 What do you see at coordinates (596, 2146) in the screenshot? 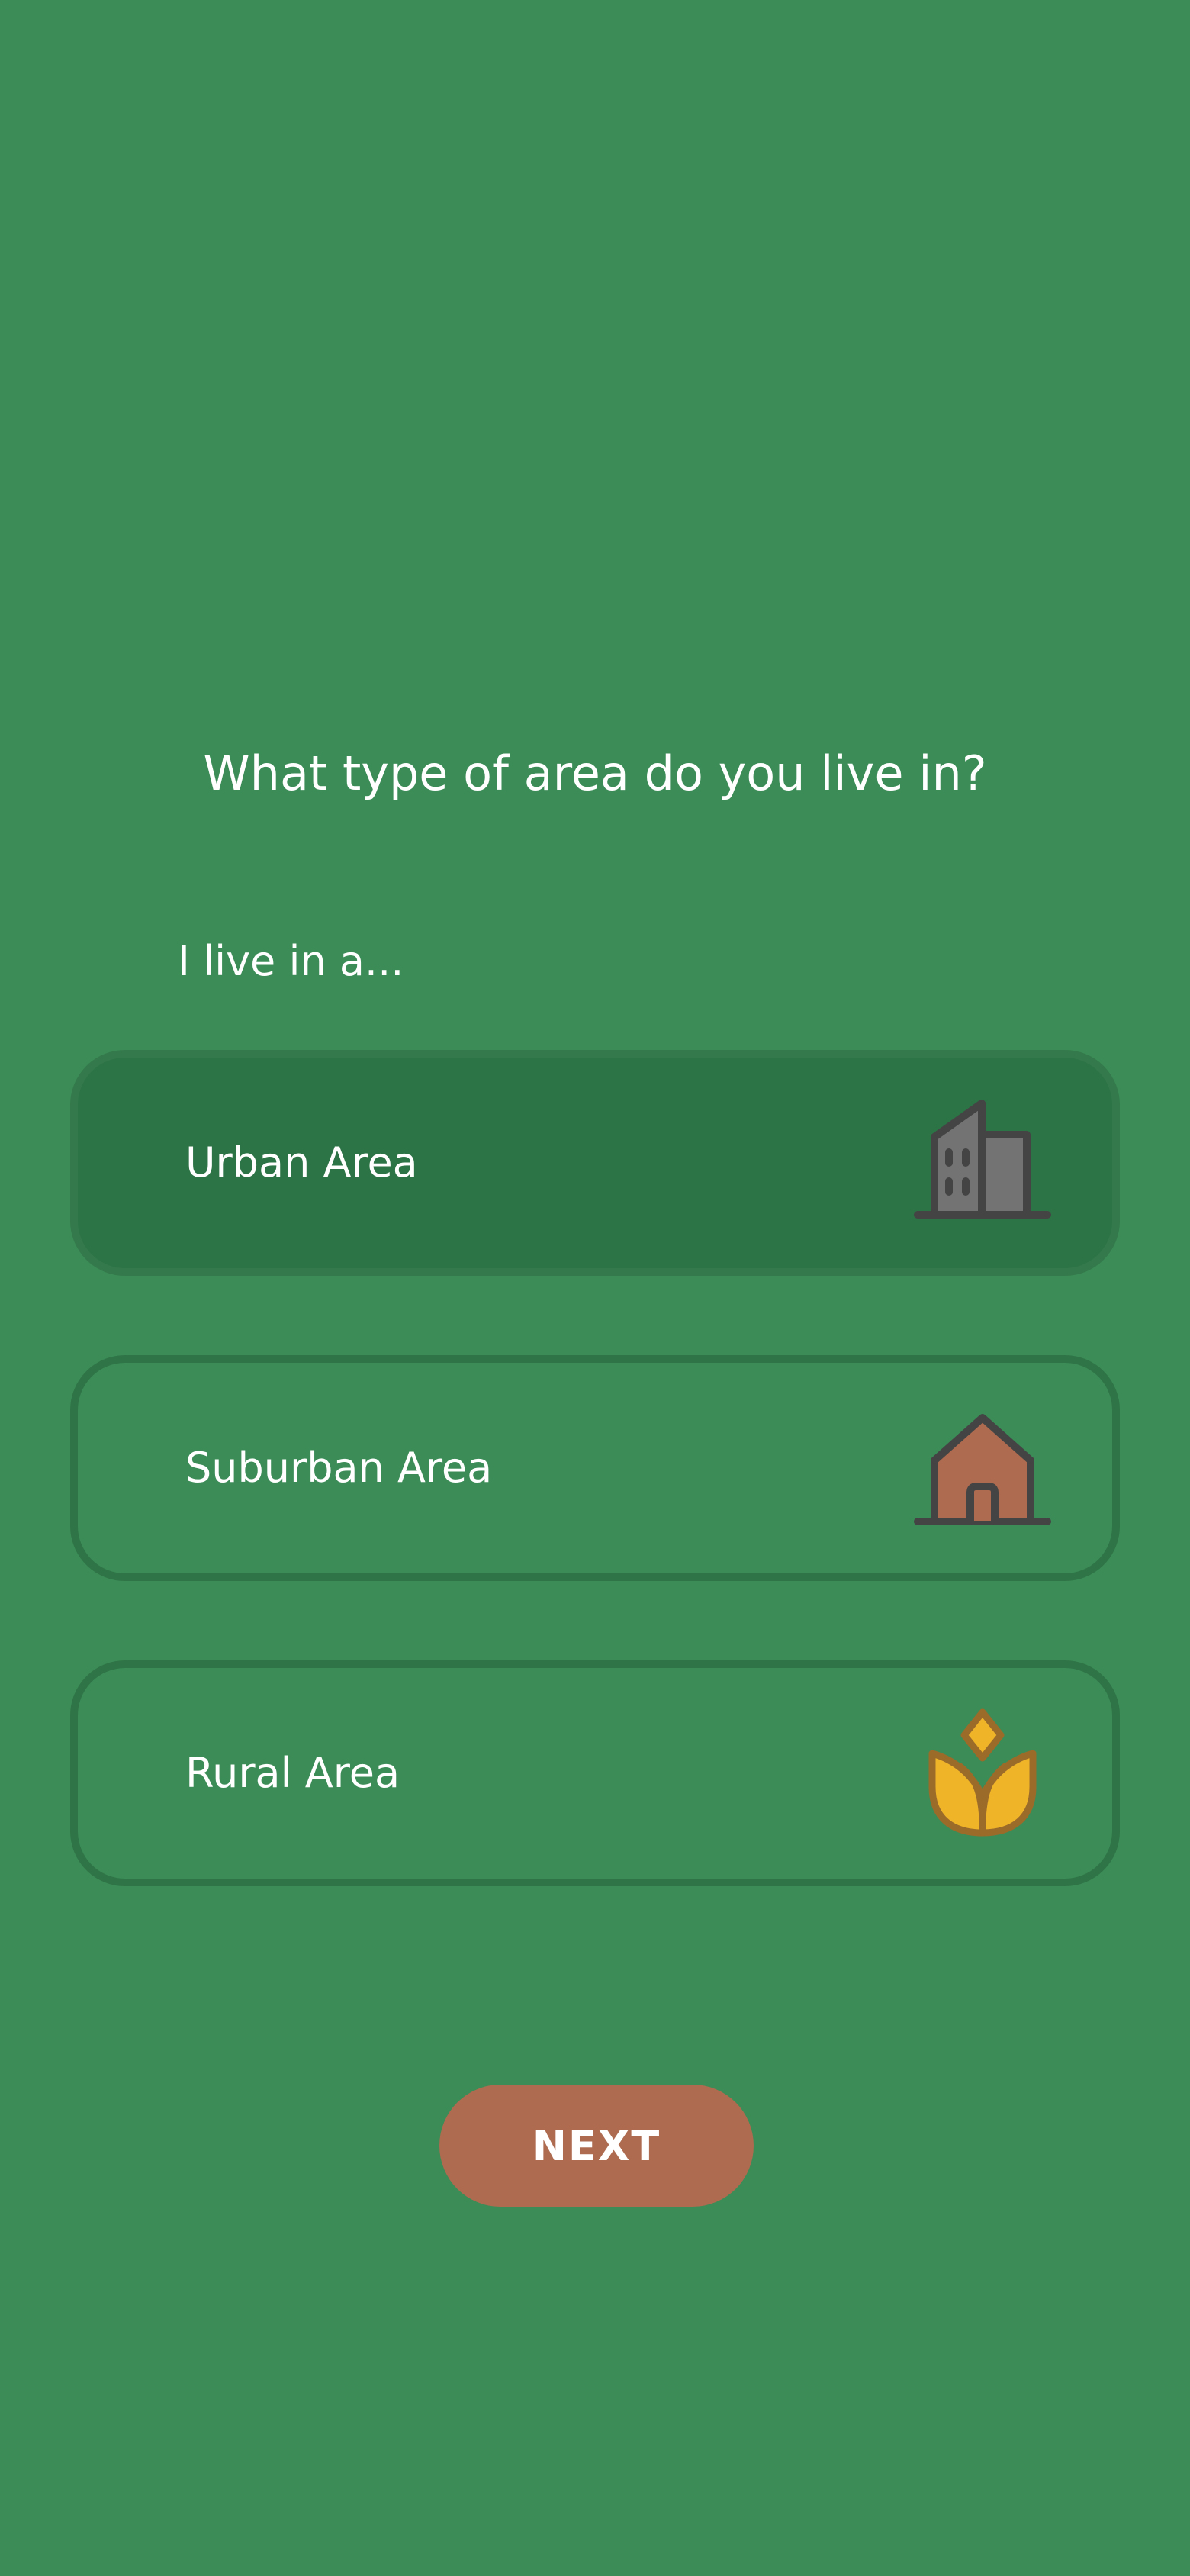
I see `next-button: NEXT` at bounding box center [596, 2146].